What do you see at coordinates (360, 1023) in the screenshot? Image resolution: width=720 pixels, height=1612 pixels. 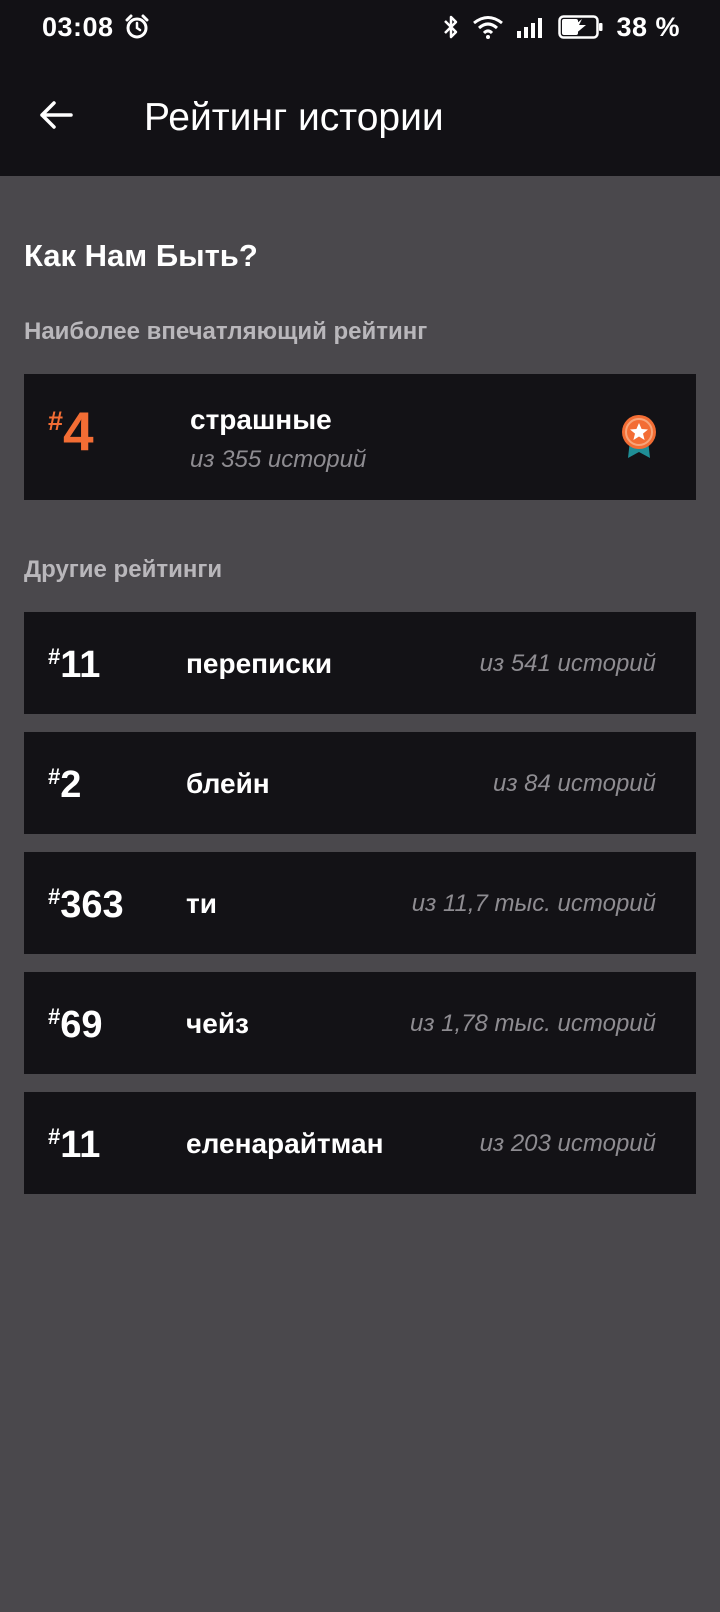 I see `rank-card: #69 чейз из 1,78 тыс. историй` at bounding box center [360, 1023].